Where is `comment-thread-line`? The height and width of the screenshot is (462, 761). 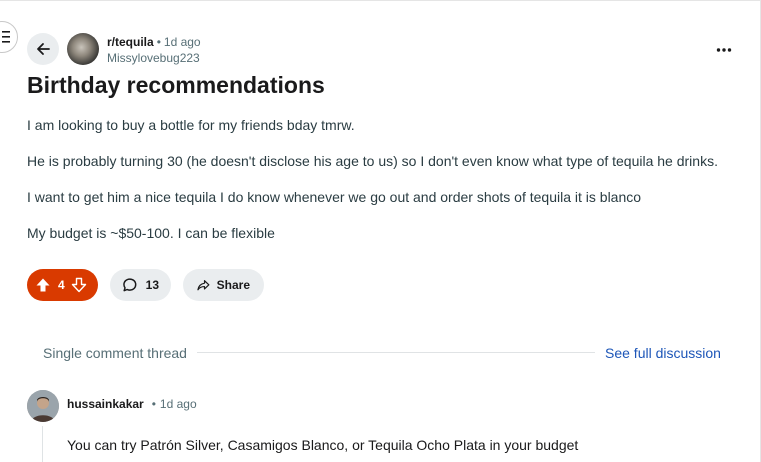 comment-thread-line is located at coordinates (42, 444).